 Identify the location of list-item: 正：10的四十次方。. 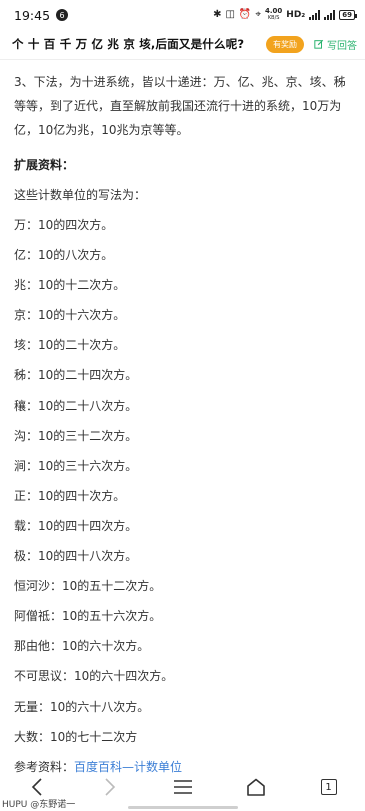
(70, 495).